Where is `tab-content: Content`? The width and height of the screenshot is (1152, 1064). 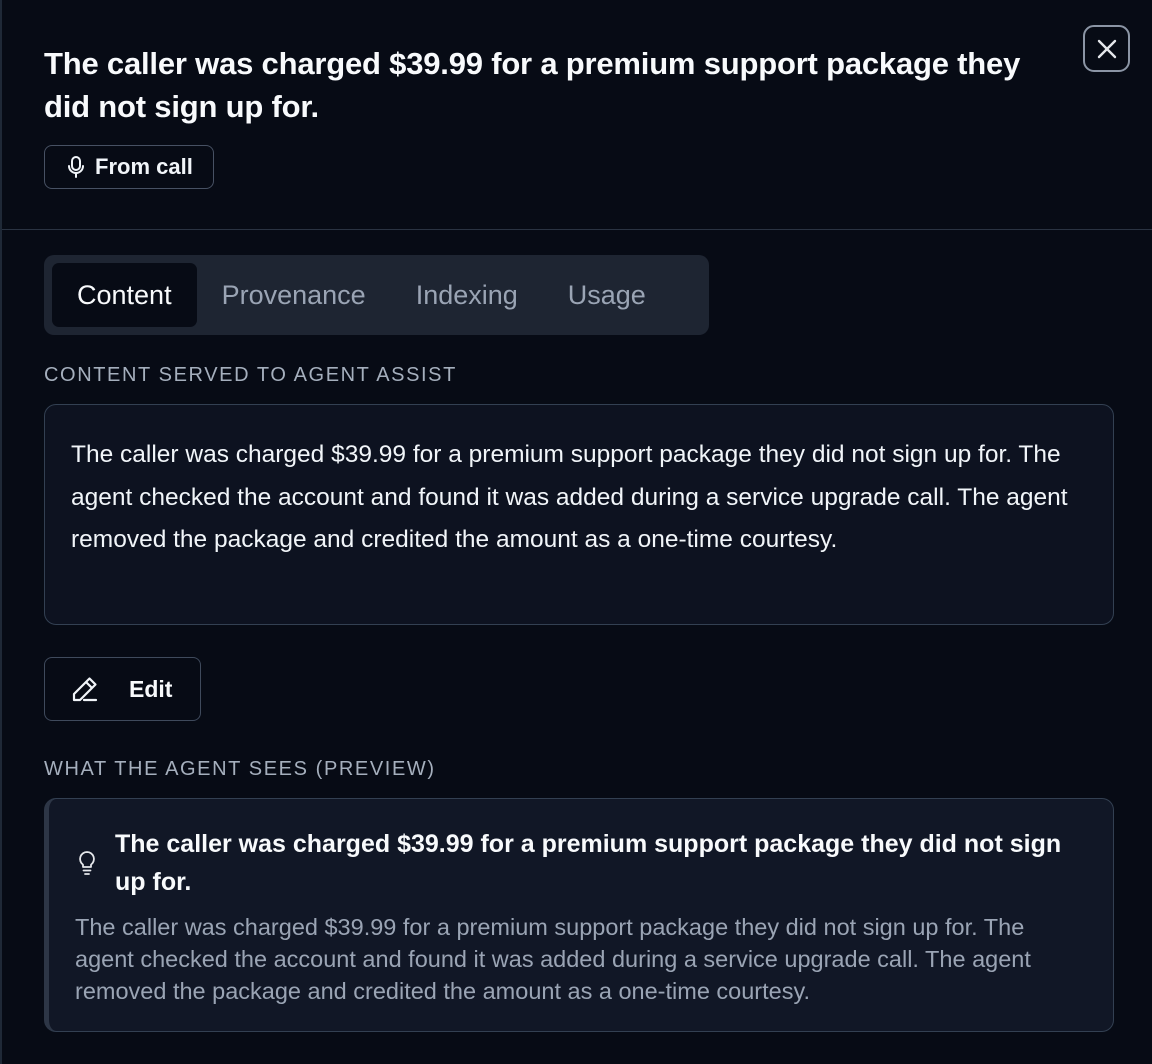
tab-content: Content is located at coordinates (124, 295).